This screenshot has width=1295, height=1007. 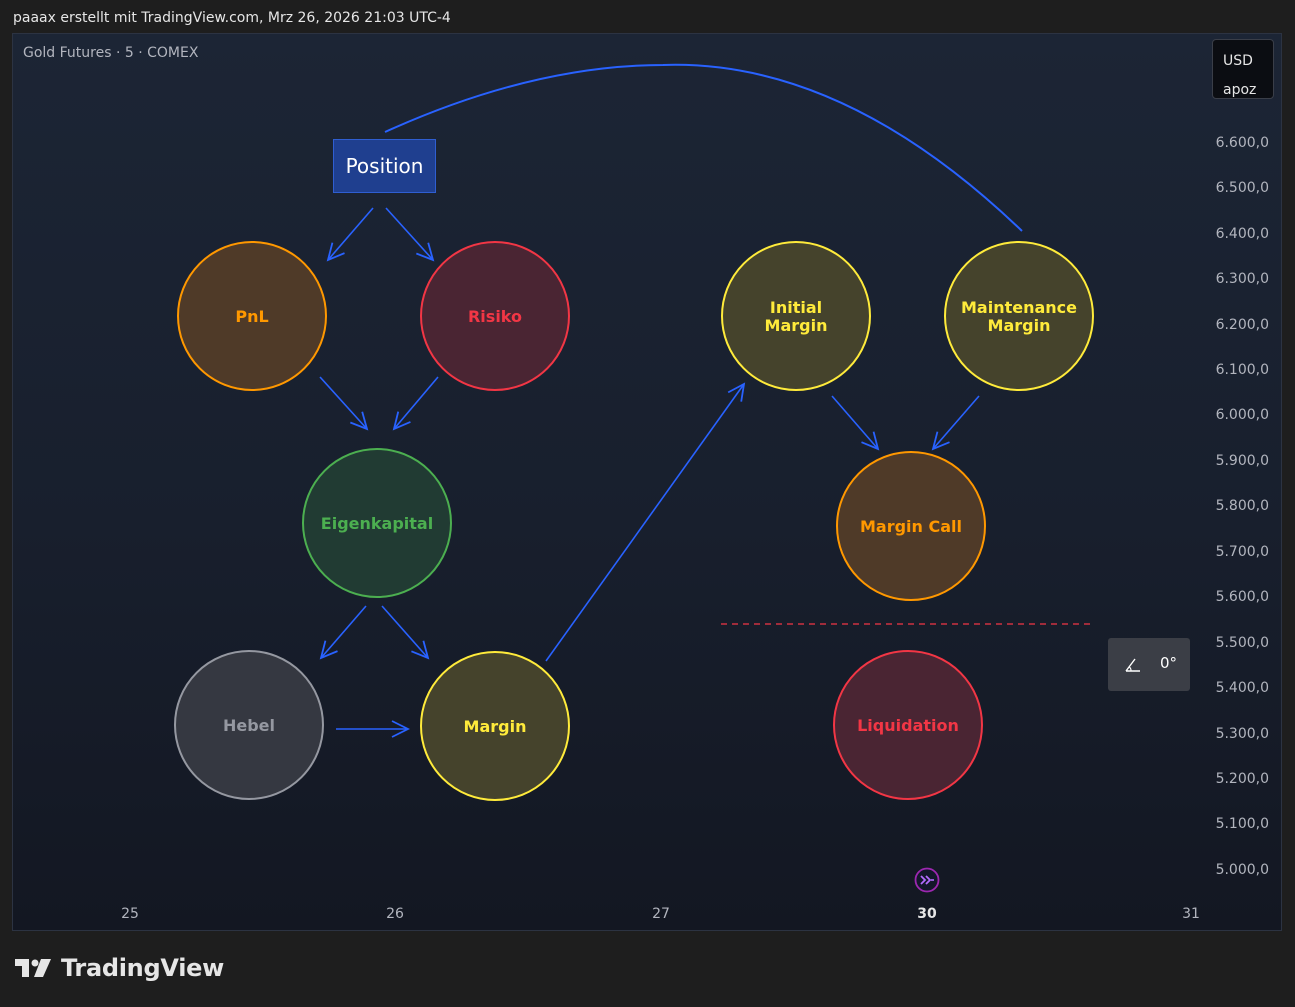 I want to click on angle-icon, so click(x=1132, y=665).